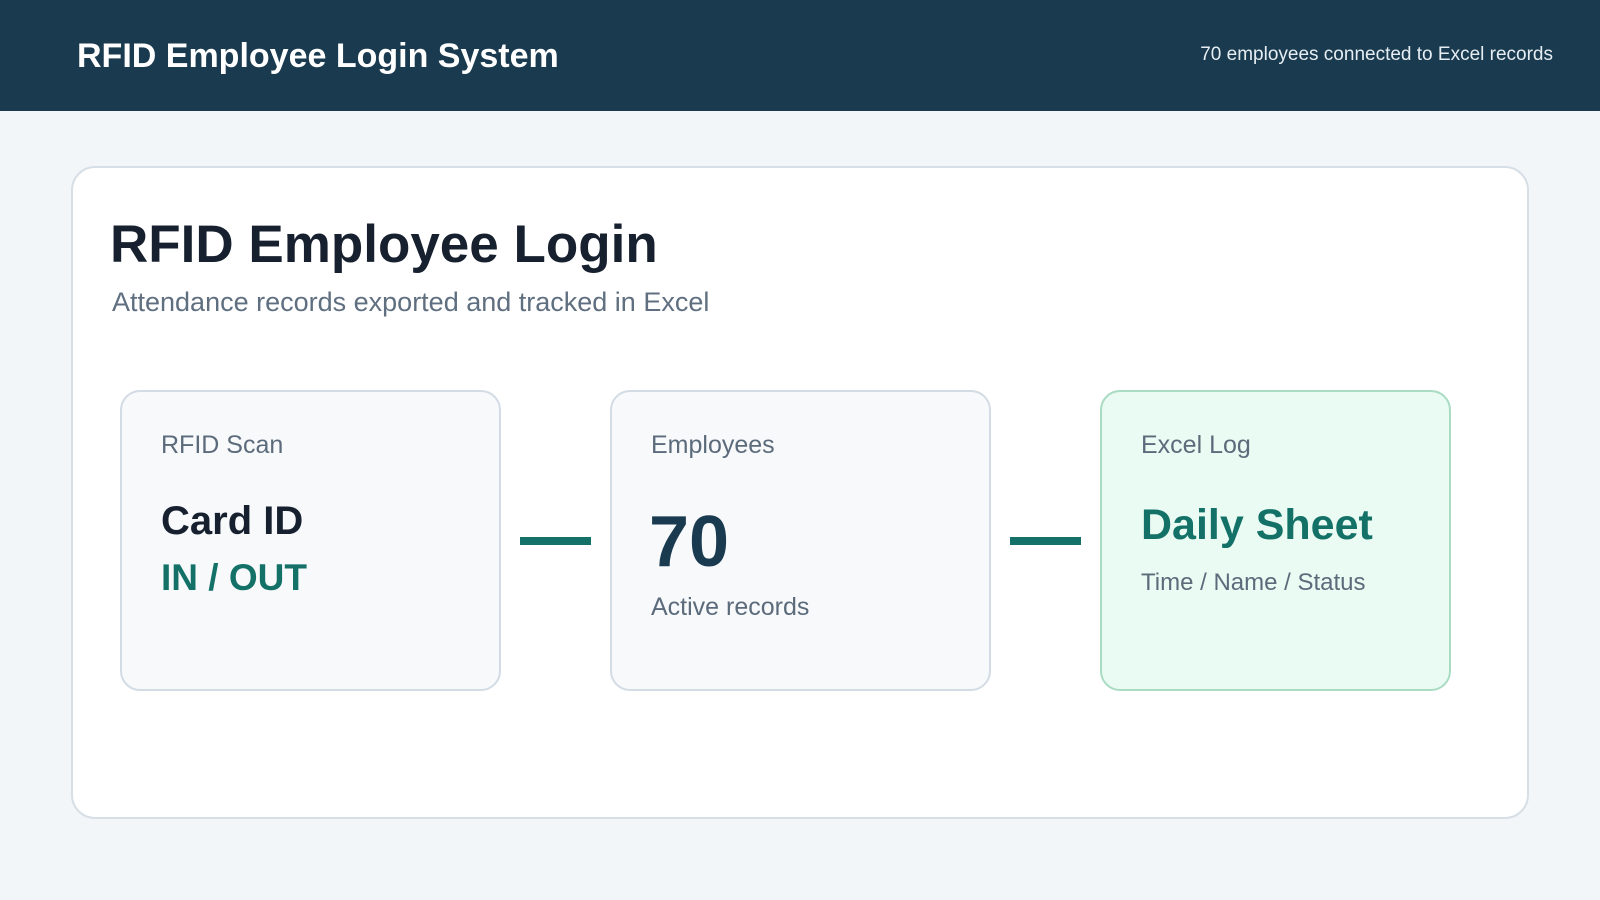 The width and height of the screenshot is (1600, 900). Describe the element at coordinates (310, 540) in the screenshot. I see `rfid-scan-card: RFID Scan Card ID IN / OUT` at that location.